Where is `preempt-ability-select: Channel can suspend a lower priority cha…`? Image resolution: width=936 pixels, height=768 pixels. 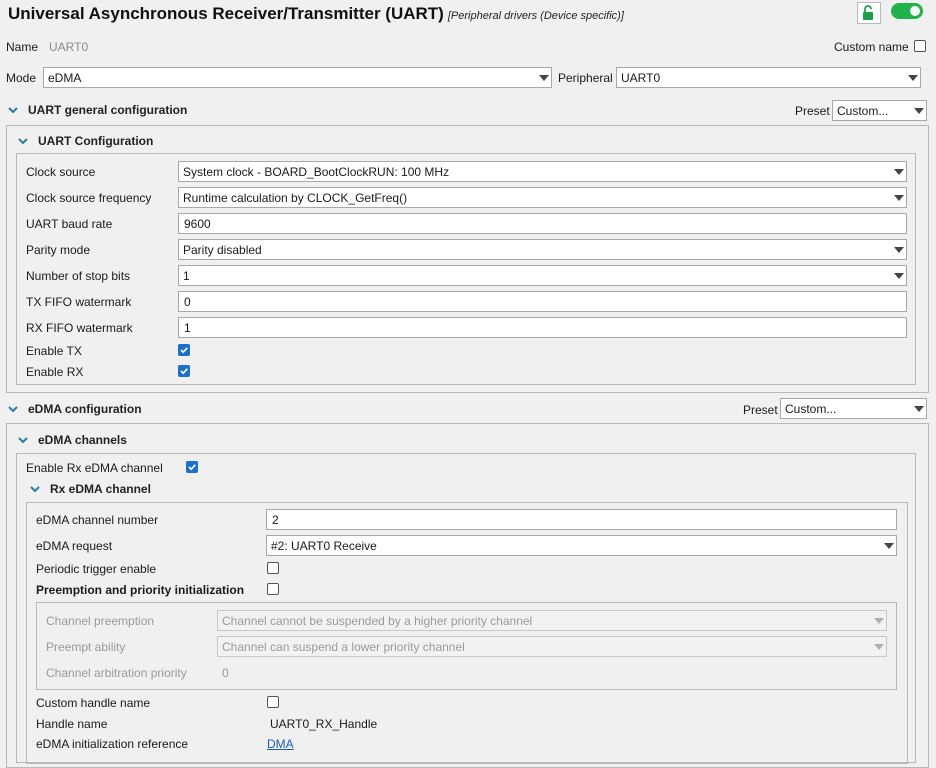 preempt-ability-select: Channel can suspend a lower priority cha… is located at coordinates (552, 646).